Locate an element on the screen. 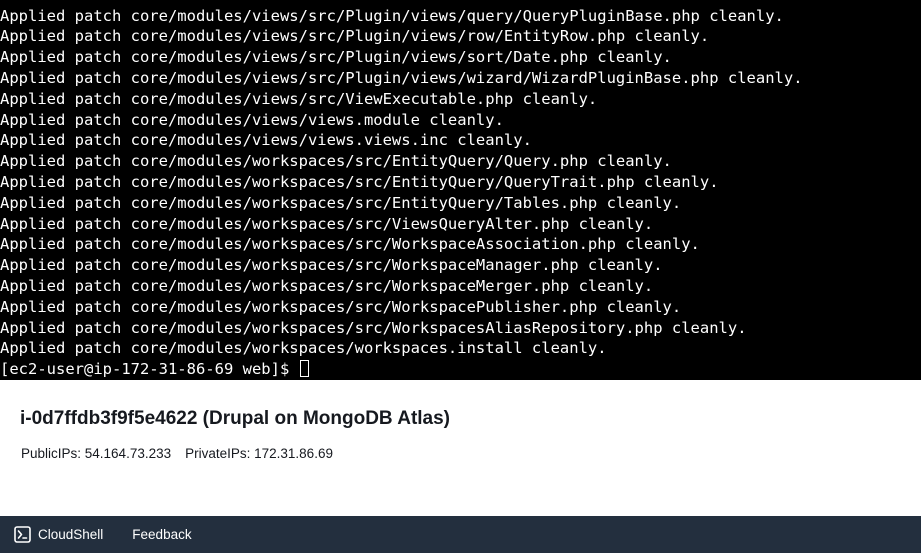  terminal-prompt-line: [ec2-user@ip-172-31-86-69 web]$ is located at coordinates (460, 369).